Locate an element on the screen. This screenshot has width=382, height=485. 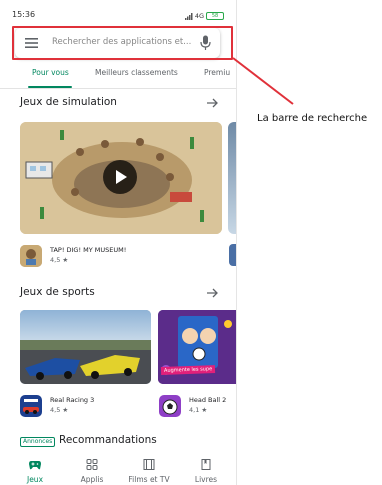
status-time: 15:36 is located at coordinates (24, 14).